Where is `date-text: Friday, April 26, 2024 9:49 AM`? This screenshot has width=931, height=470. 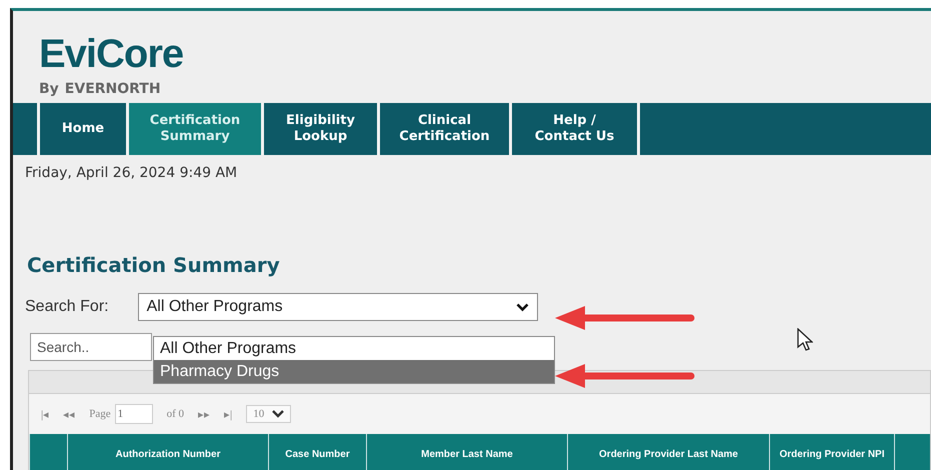 date-text: Friday, April 26, 2024 9:49 AM is located at coordinates (131, 172).